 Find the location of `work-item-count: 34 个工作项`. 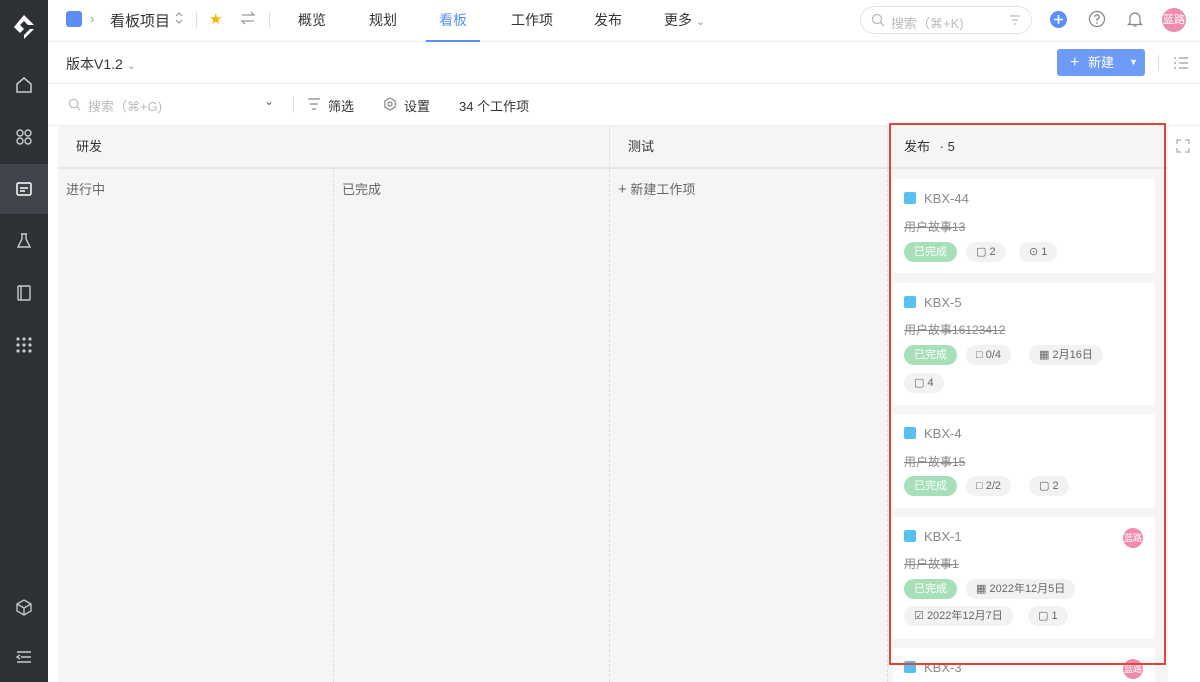

work-item-count: 34 个工作项 is located at coordinates (494, 106).